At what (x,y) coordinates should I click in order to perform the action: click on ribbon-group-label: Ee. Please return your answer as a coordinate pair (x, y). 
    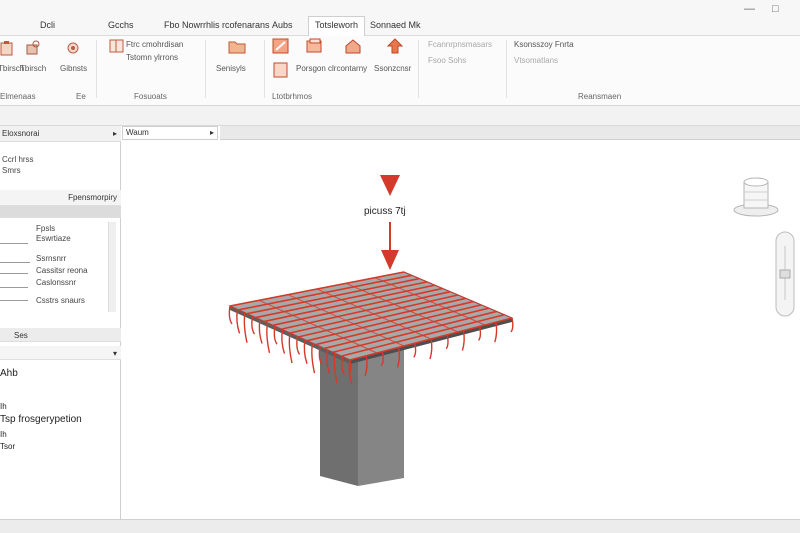
    Looking at the image, I should click on (81, 96).